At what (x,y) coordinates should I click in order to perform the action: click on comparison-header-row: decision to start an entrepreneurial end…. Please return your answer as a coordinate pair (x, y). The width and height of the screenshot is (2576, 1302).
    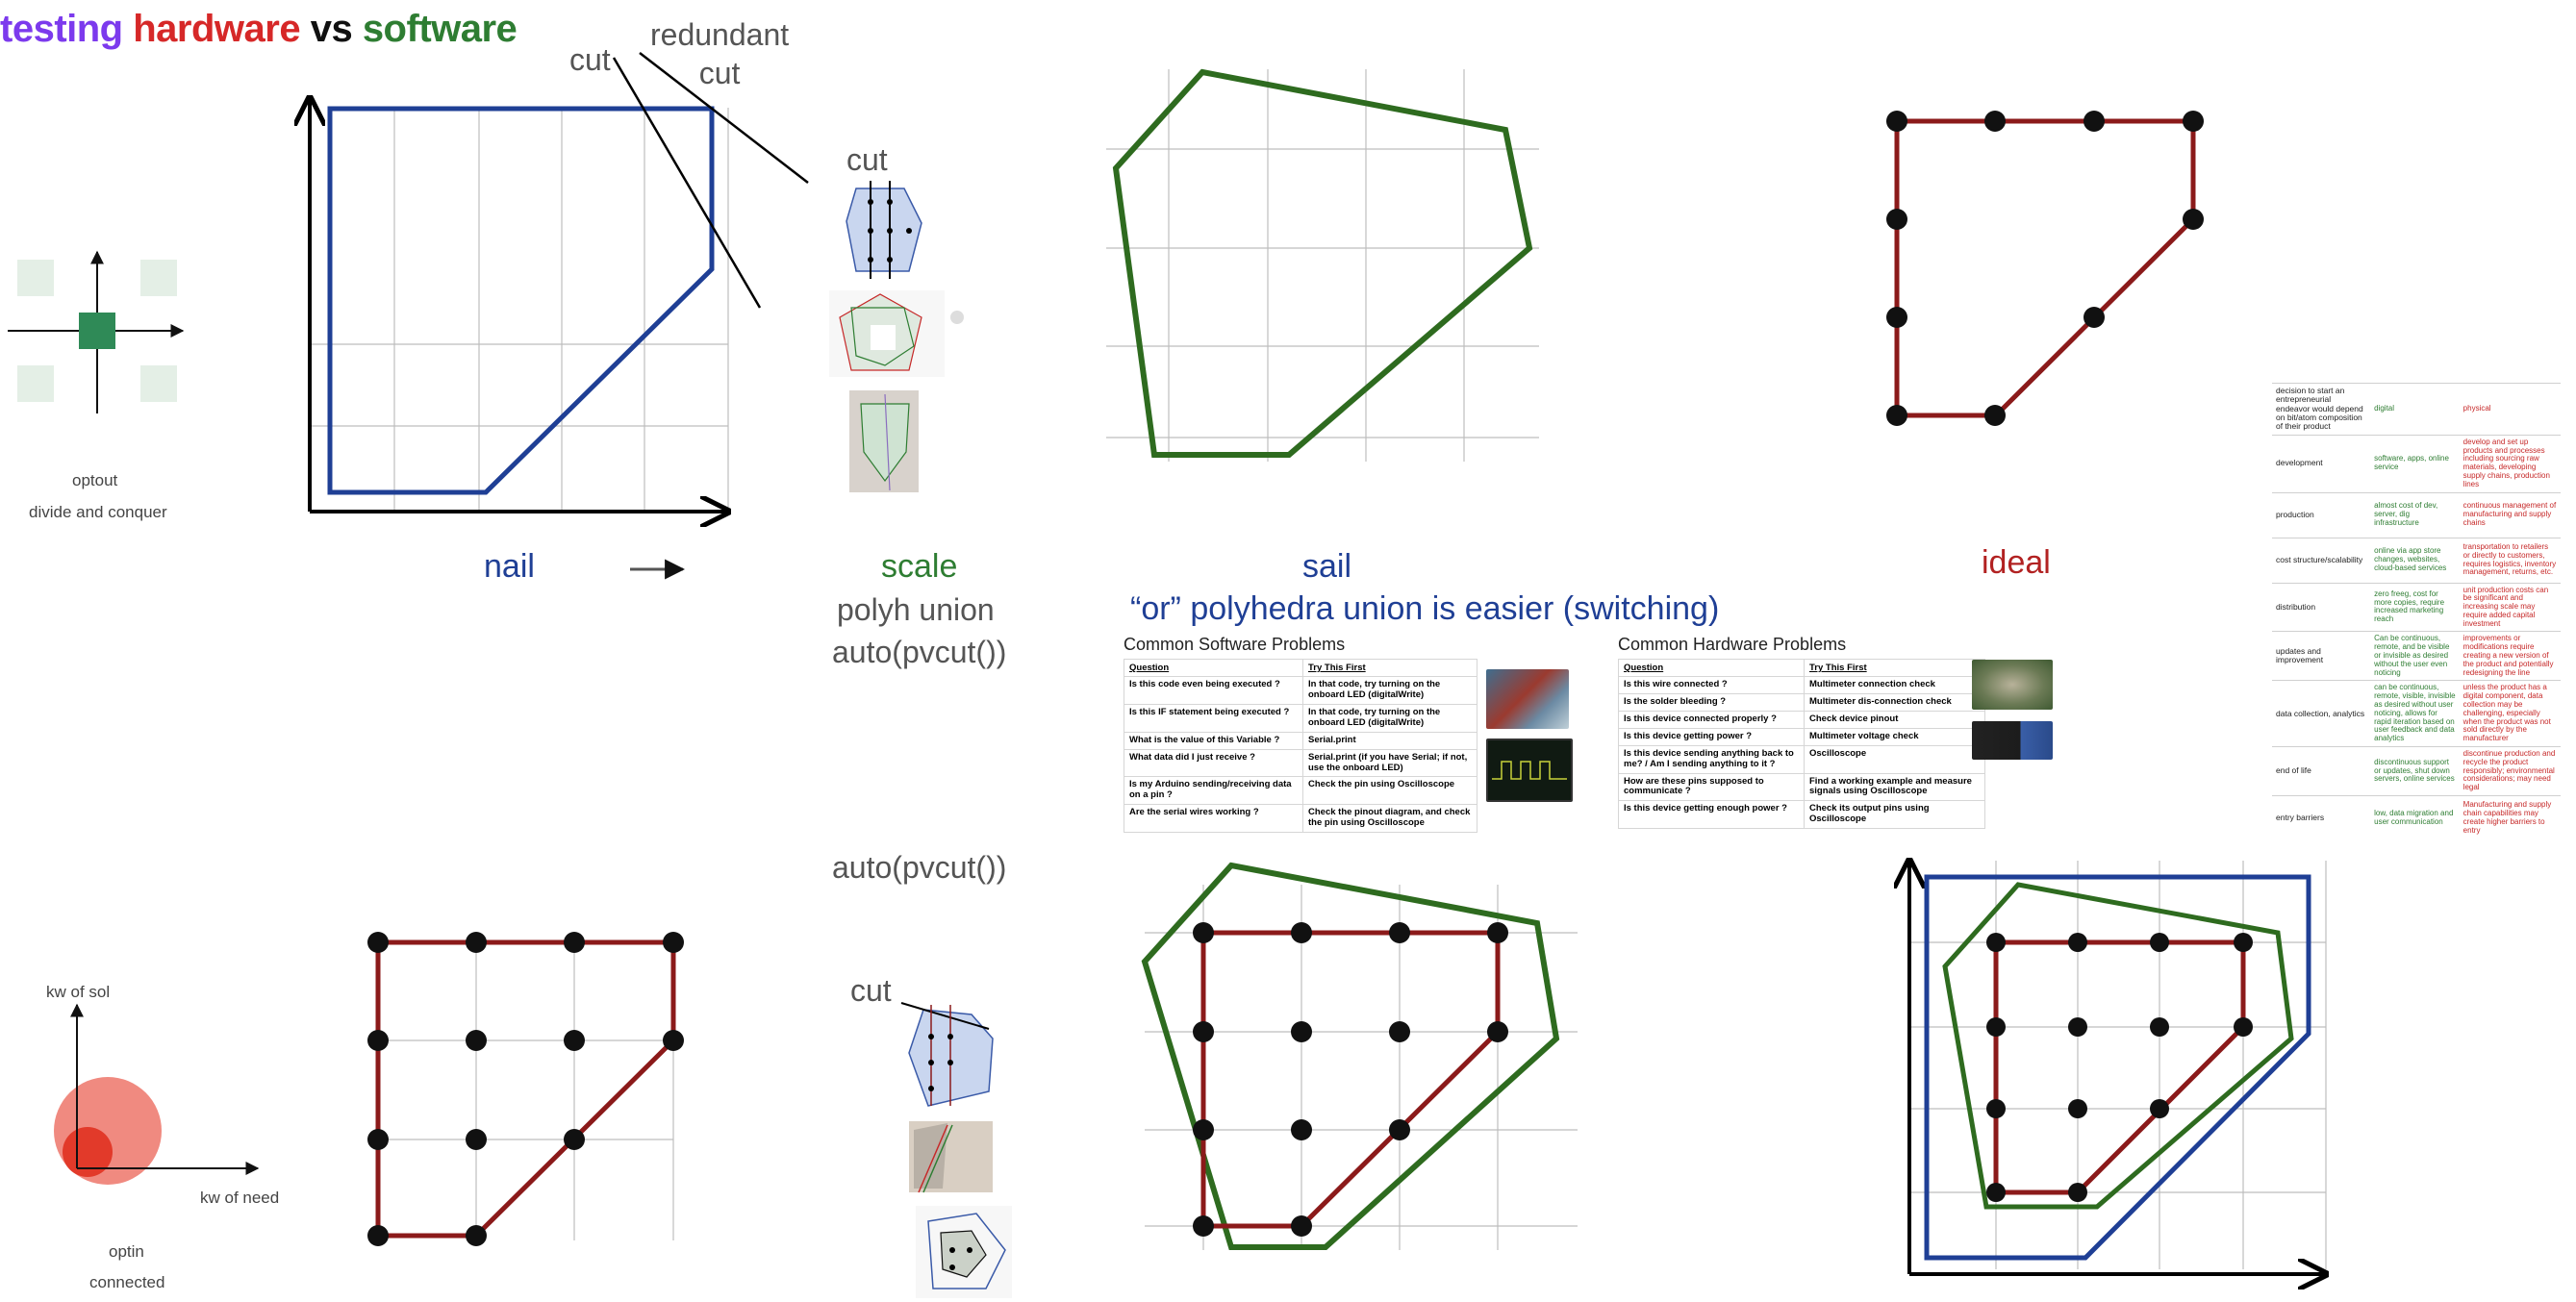
    Looking at the image, I should click on (2416, 409).